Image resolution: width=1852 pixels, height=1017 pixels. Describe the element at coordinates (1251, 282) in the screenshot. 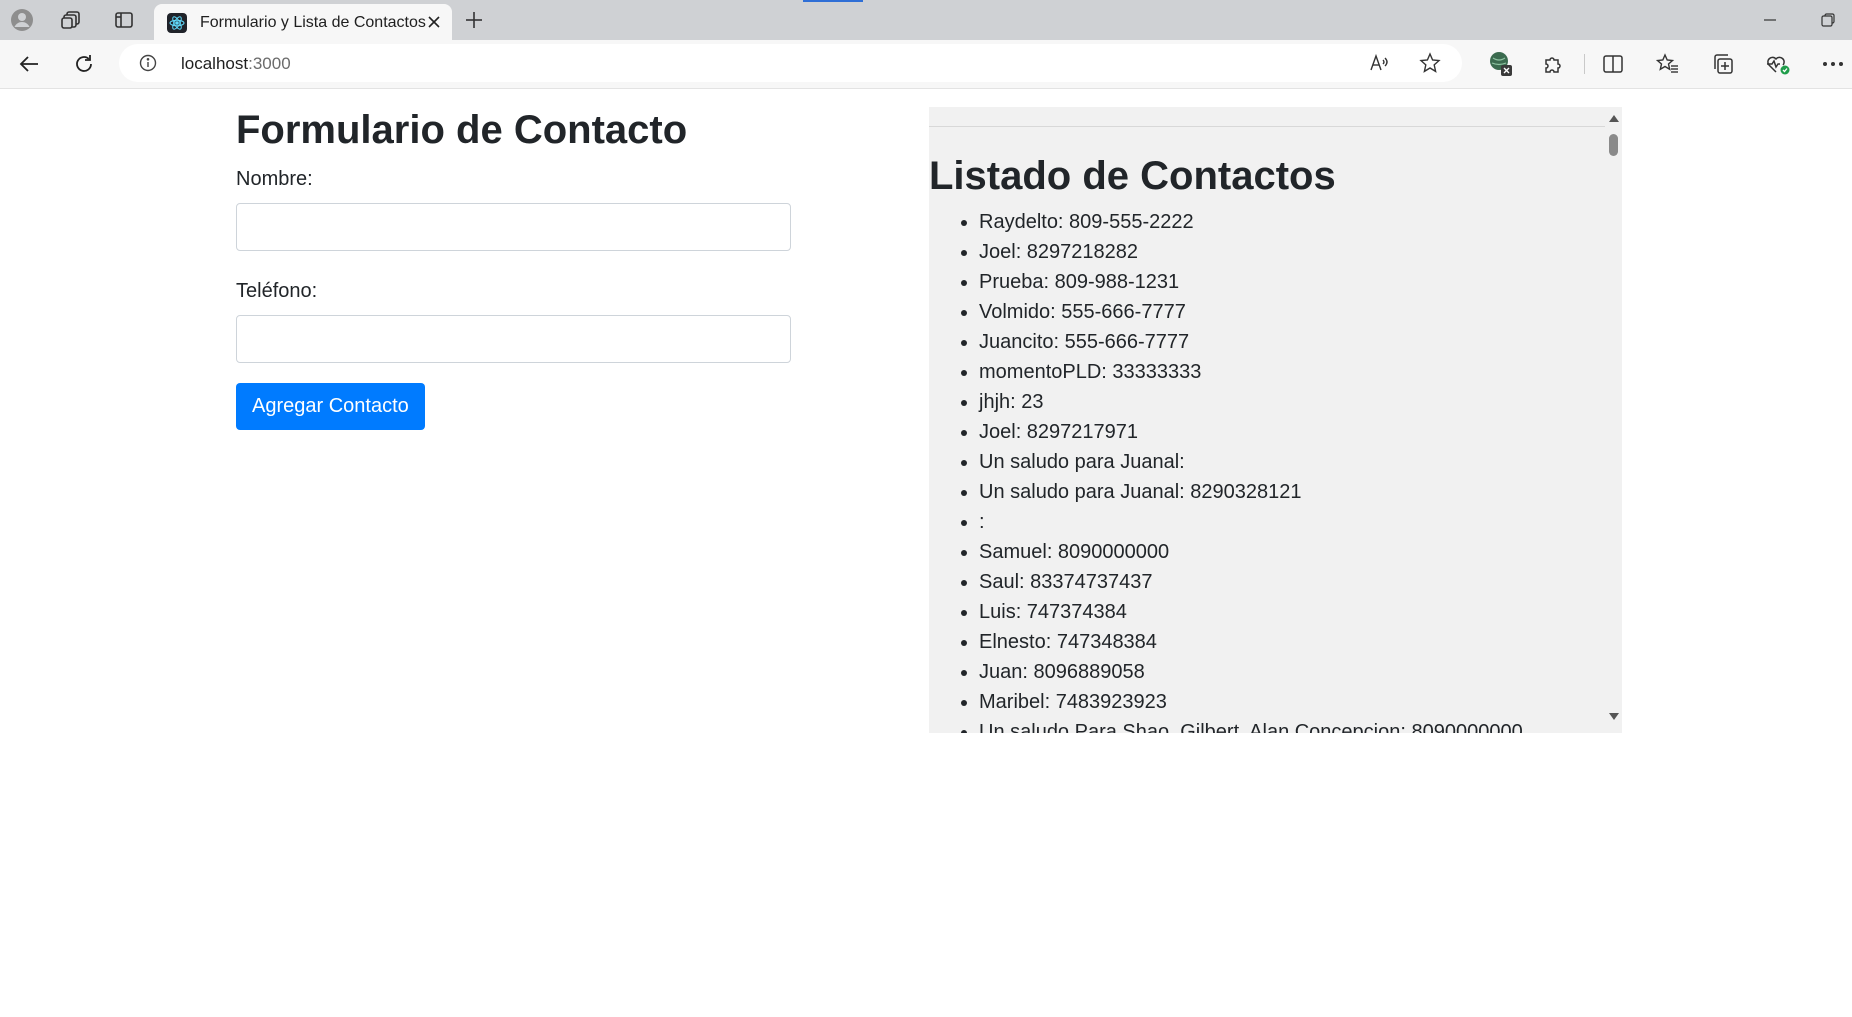

I see `contact-list-item: Prueba: 809-988-1231` at that location.